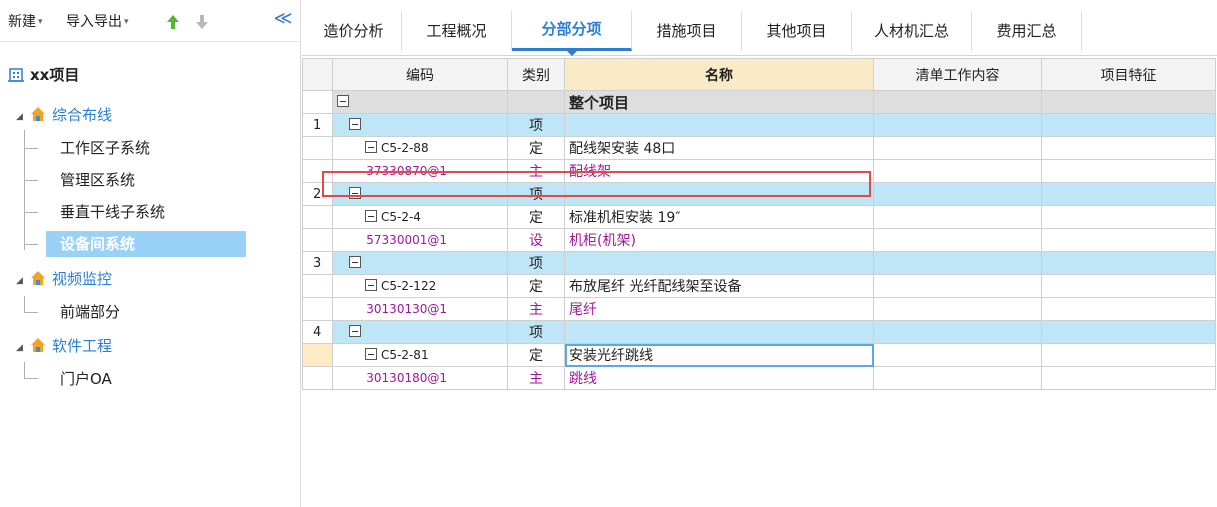  What do you see at coordinates (105, 148) in the screenshot?
I see `tree-item-work-area: 工作区子系统` at bounding box center [105, 148].